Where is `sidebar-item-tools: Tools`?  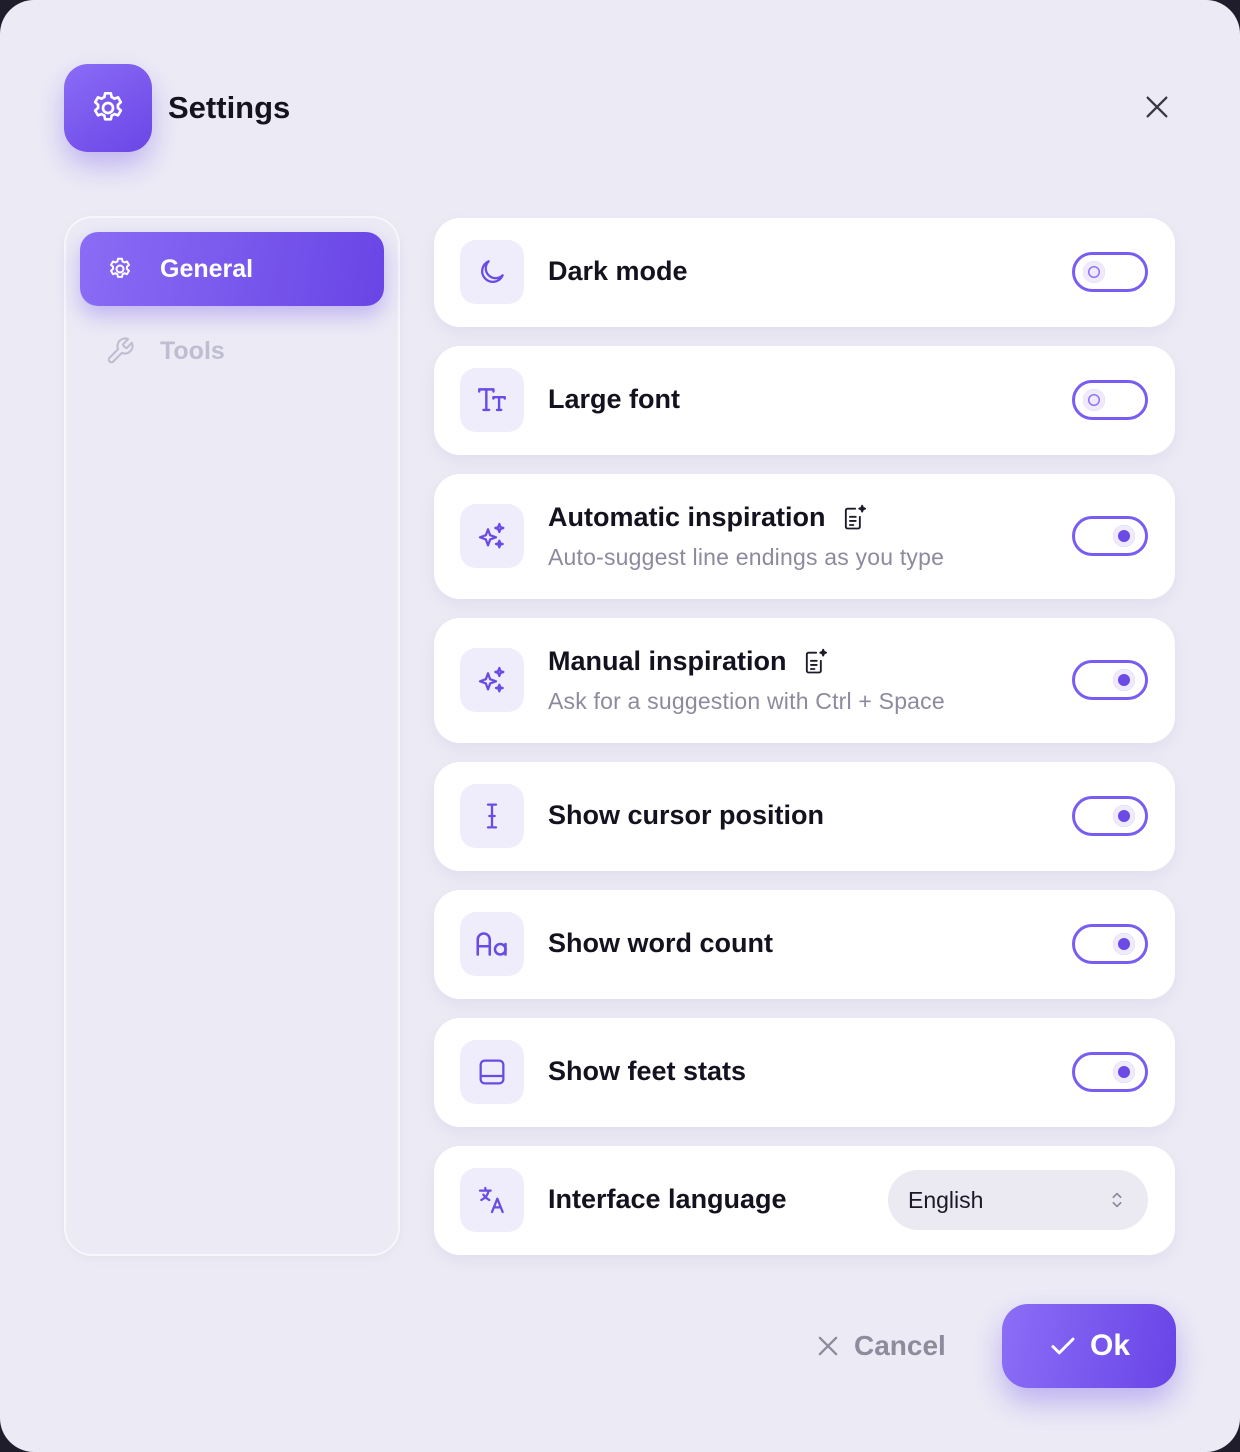 sidebar-item-tools: Tools is located at coordinates (232, 351).